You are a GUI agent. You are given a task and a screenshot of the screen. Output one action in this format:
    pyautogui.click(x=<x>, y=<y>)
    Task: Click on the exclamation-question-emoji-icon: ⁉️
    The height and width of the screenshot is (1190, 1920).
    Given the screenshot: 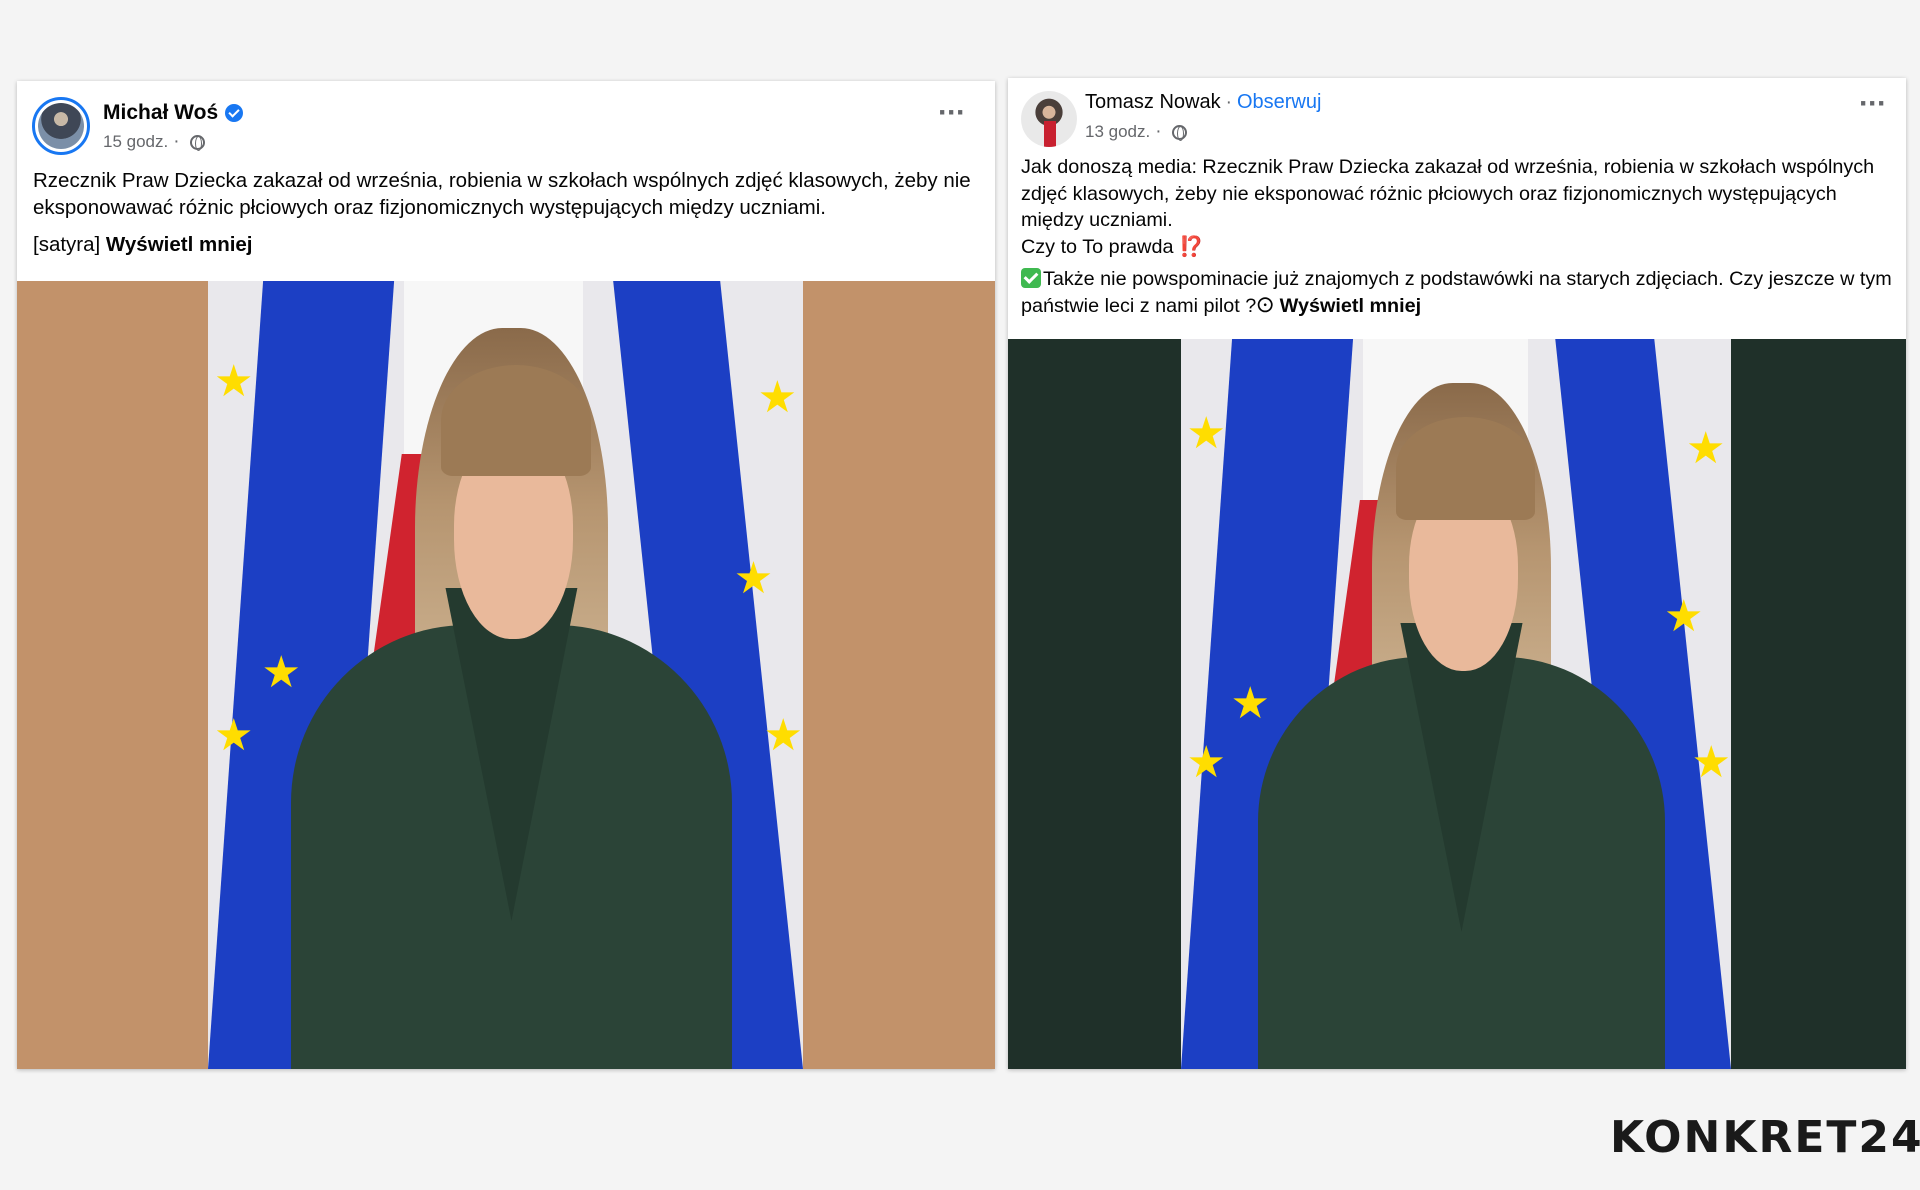 What is the action you would take?
    pyautogui.click(x=1191, y=246)
    